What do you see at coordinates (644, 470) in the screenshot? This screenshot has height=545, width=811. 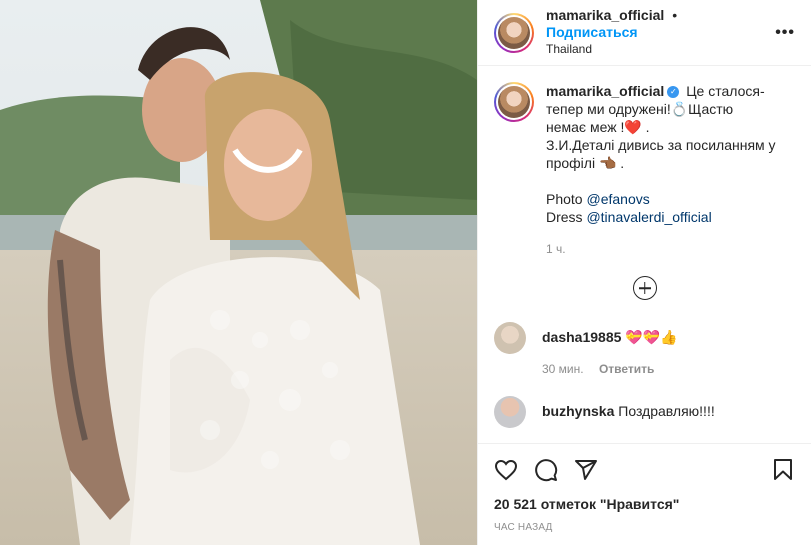 I see `action-icons` at bounding box center [644, 470].